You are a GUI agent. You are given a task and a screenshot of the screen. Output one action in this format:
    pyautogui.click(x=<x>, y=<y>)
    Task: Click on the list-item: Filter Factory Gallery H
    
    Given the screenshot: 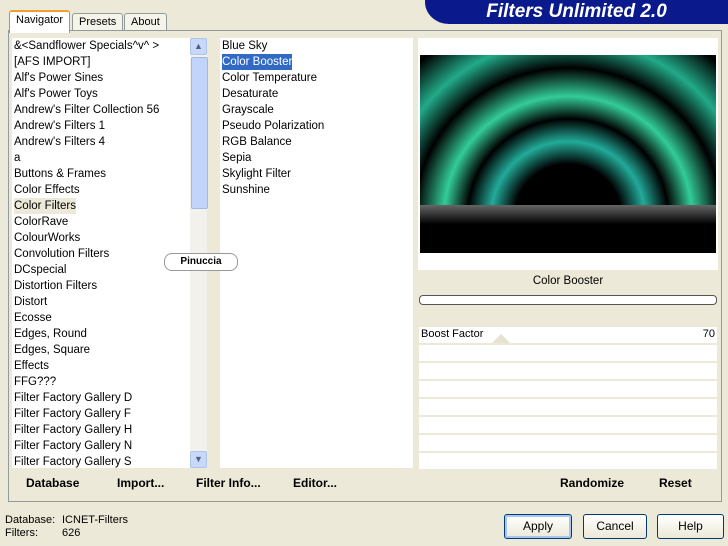 What is the action you would take?
    pyautogui.click(x=101, y=430)
    